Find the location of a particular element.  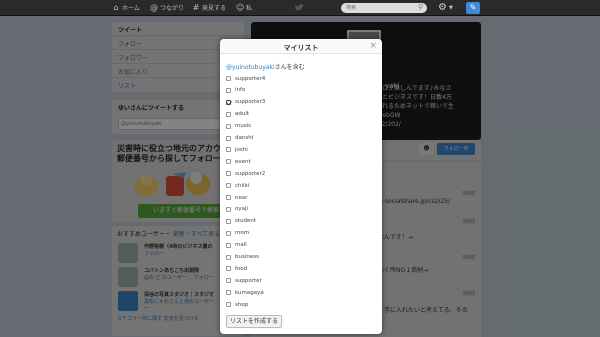

list-item: shop is located at coordinates (237, 304).